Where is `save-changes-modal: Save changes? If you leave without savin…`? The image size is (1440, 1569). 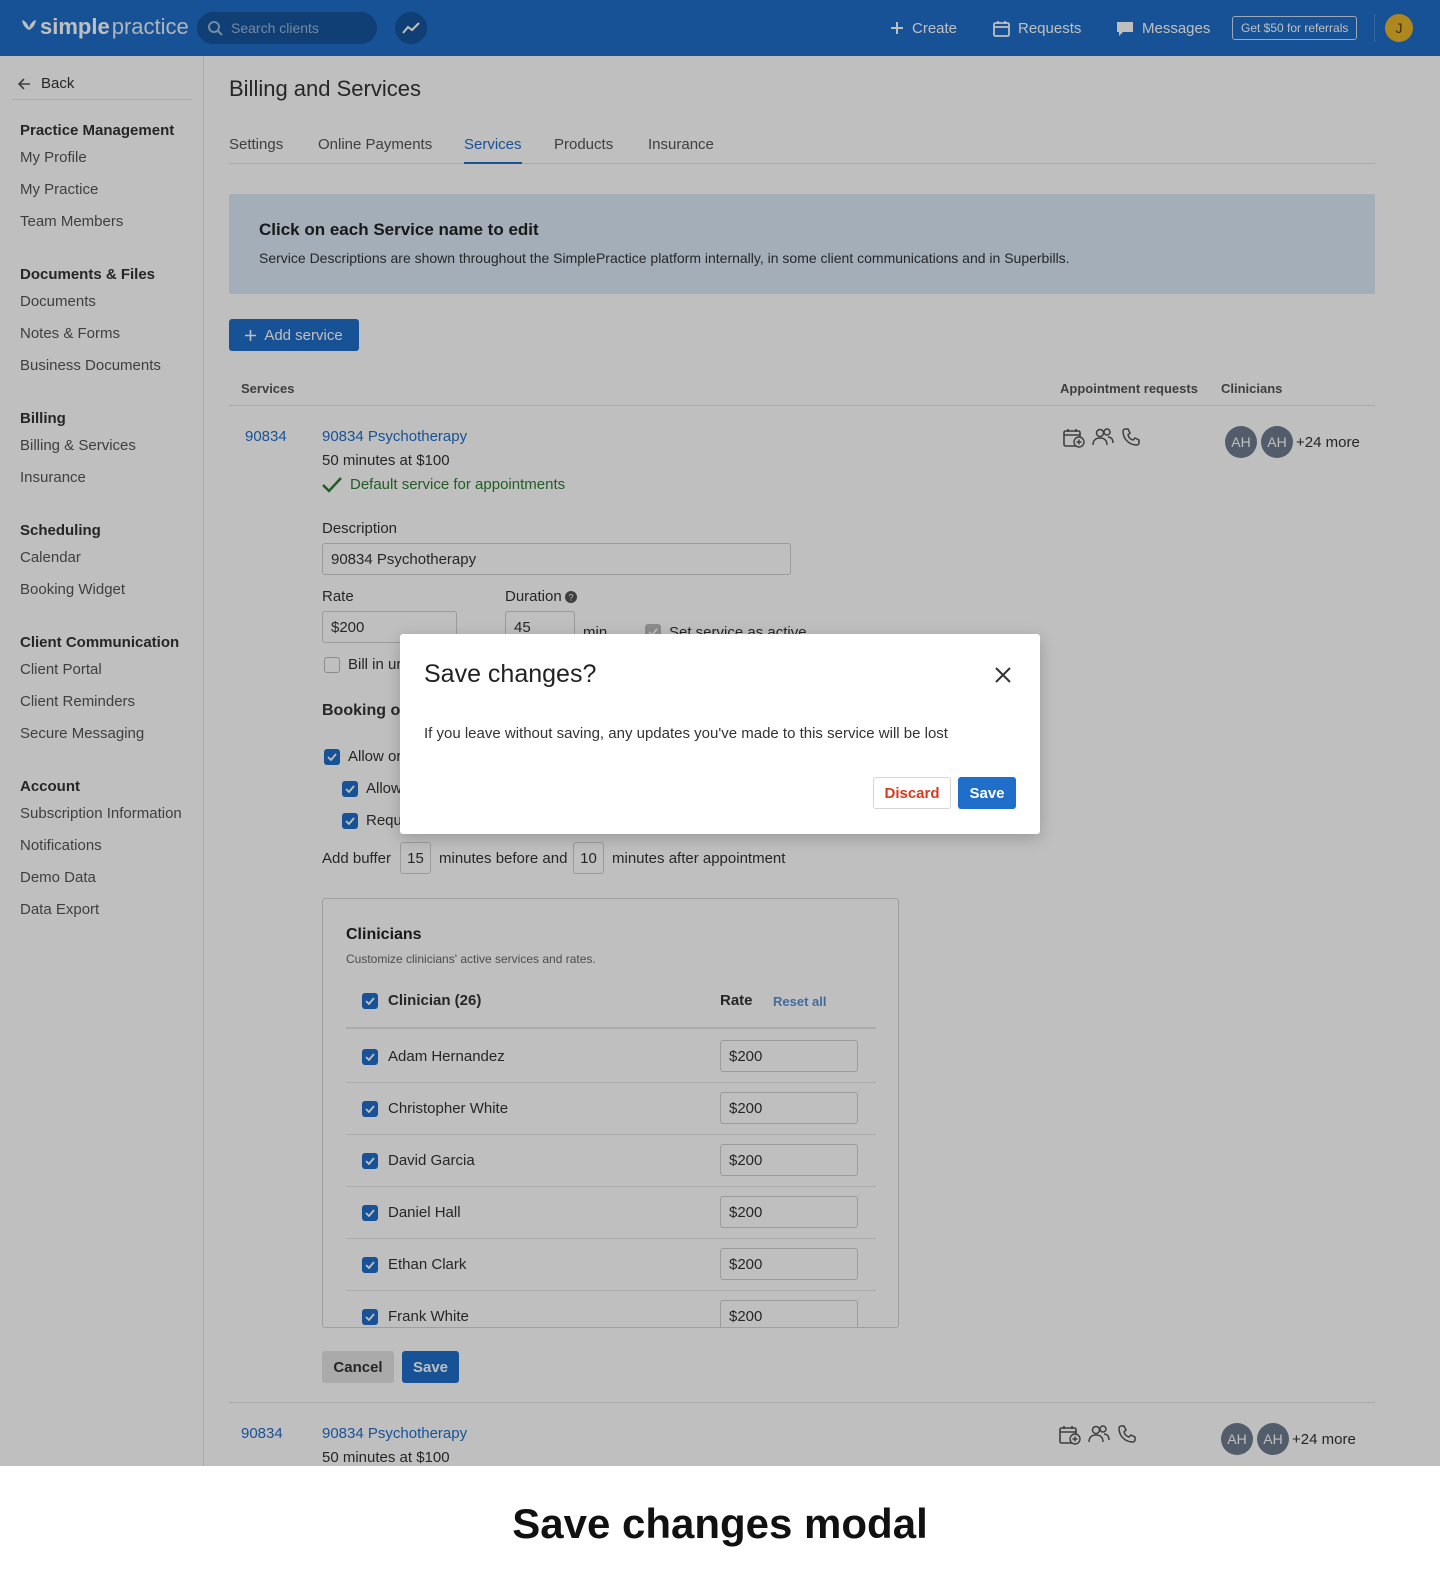 save-changes-modal: Save changes? If you leave without savin… is located at coordinates (720, 734).